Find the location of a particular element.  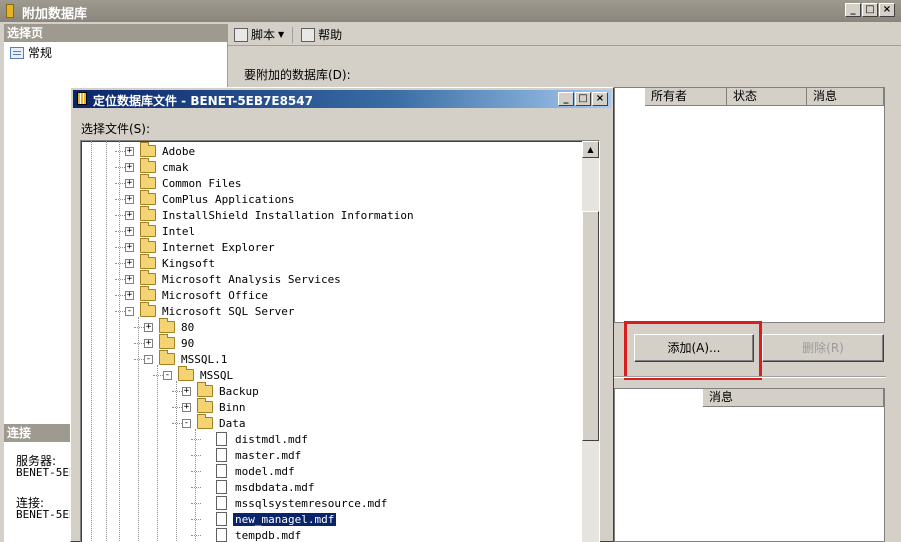

tree-folder-item: - Microsoft SQL Server is located at coordinates (210, 310).